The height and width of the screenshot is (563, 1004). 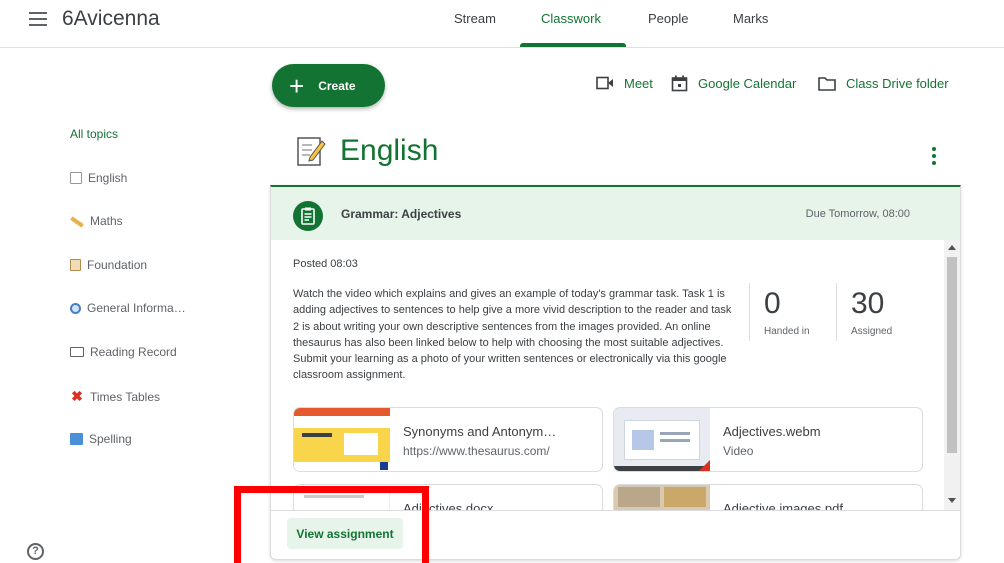 What do you see at coordinates (897, 83) in the screenshot?
I see `class-drive-folder-label: Class Drive folder` at bounding box center [897, 83].